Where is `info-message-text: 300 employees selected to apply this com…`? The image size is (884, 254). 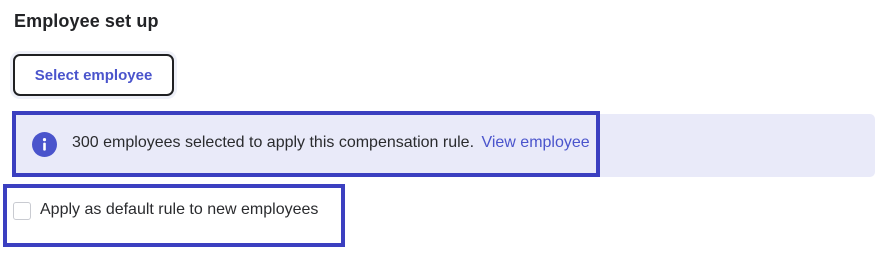
info-message-text: 300 employees selected to apply this com… is located at coordinates (273, 142).